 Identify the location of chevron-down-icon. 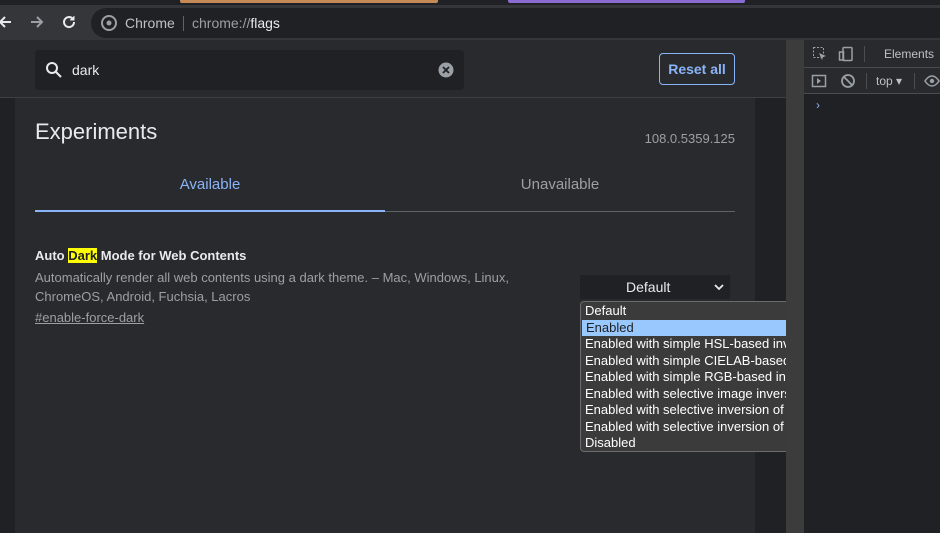
(719, 287).